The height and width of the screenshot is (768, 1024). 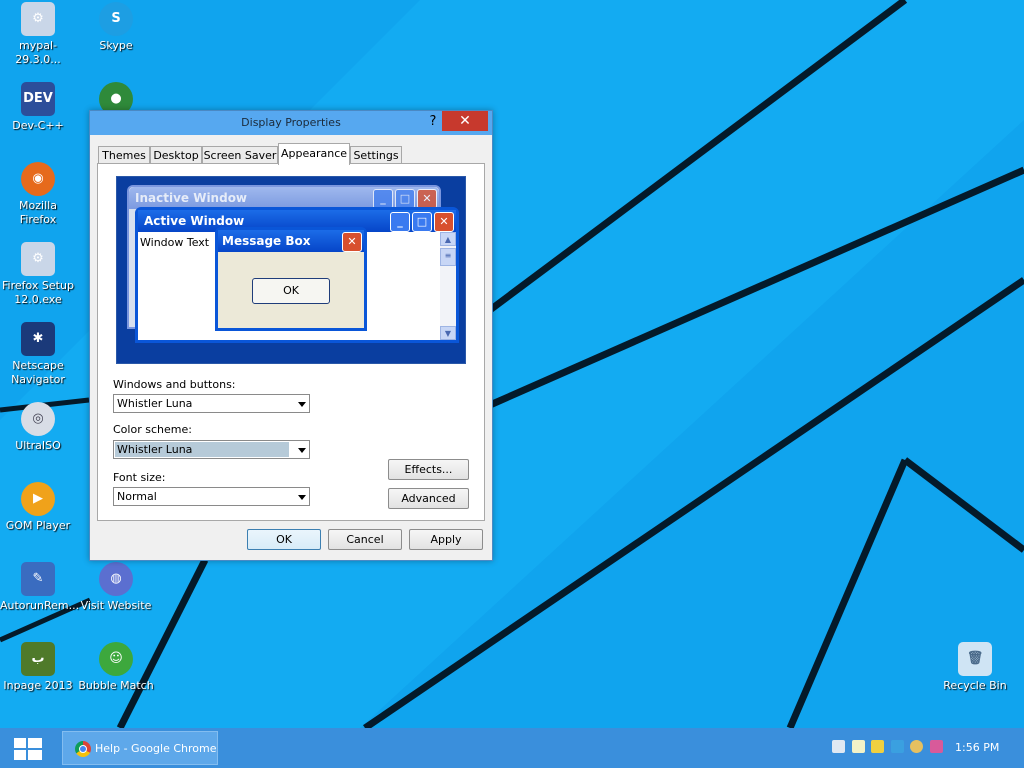 What do you see at coordinates (448, 333) in the screenshot?
I see `scroll-down-icon: ▼` at bounding box center [448, 333].